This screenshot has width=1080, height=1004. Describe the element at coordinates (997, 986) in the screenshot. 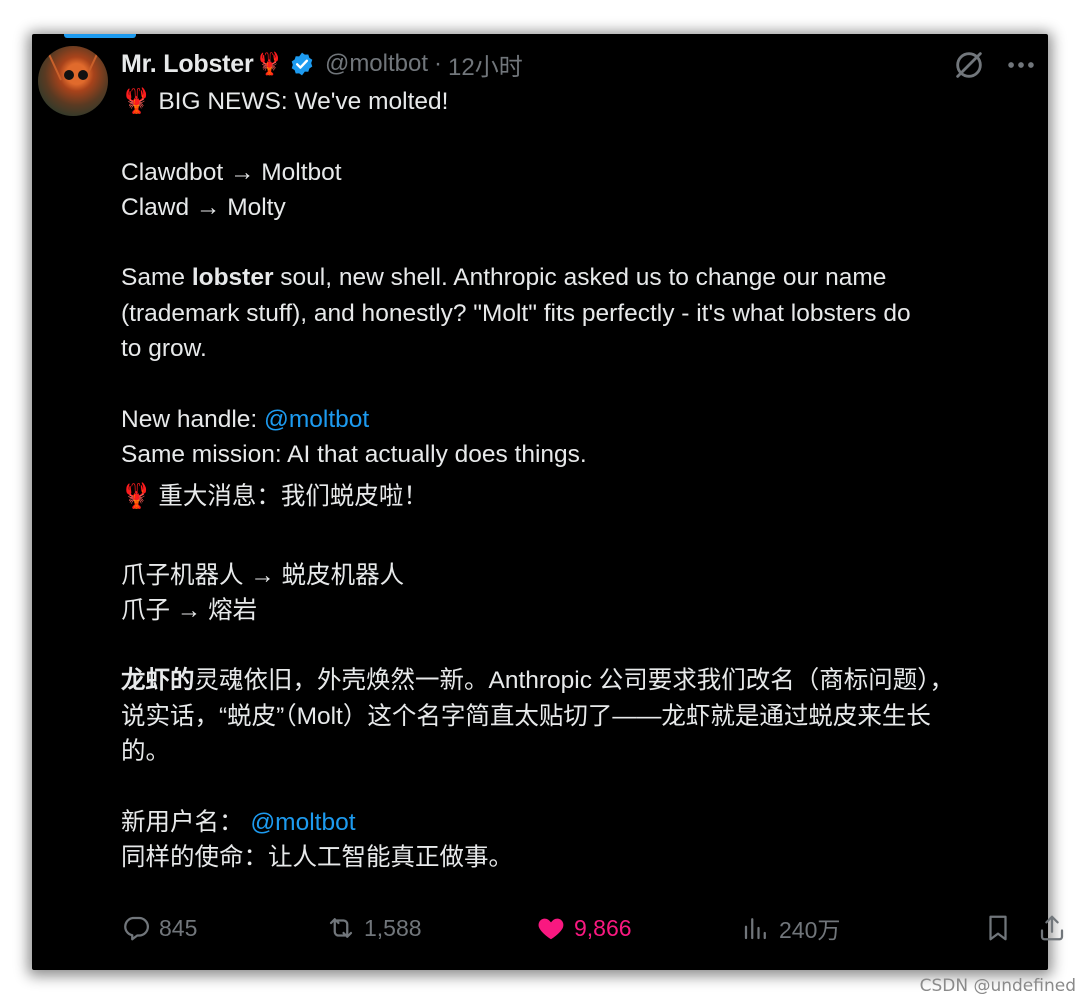

I see `watermark: CSDN @undefined` at that location.